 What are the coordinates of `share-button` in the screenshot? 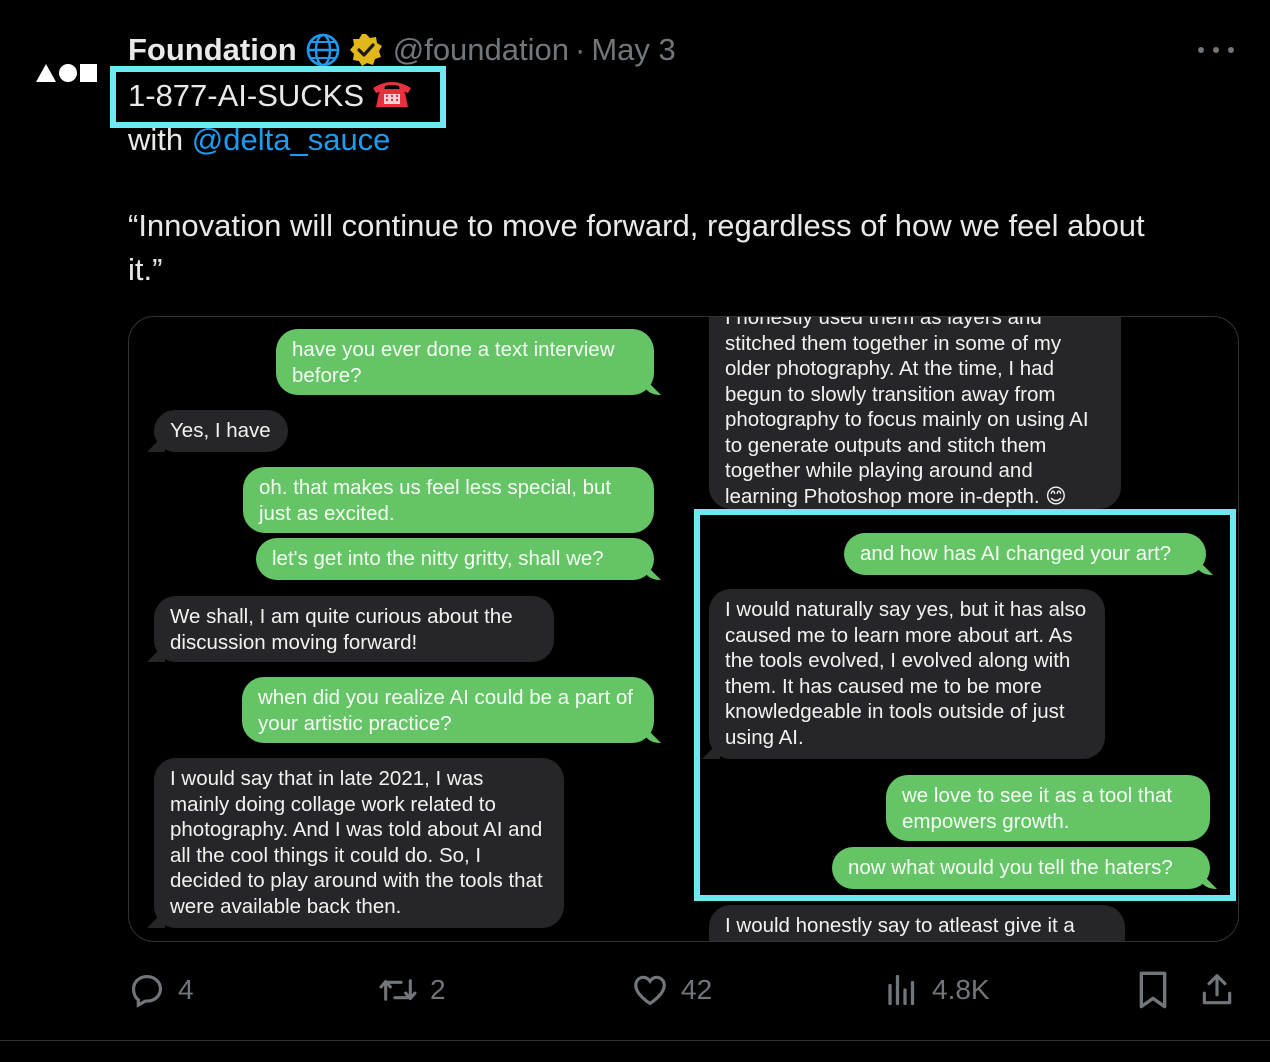 It's located at (1217, 990).